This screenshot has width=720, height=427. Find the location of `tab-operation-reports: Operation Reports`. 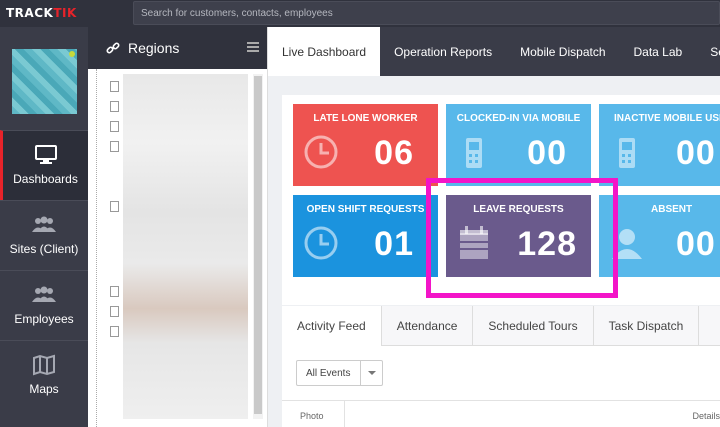

tab-operation-reports: Operation Reports is located at coordinates (443, 51).